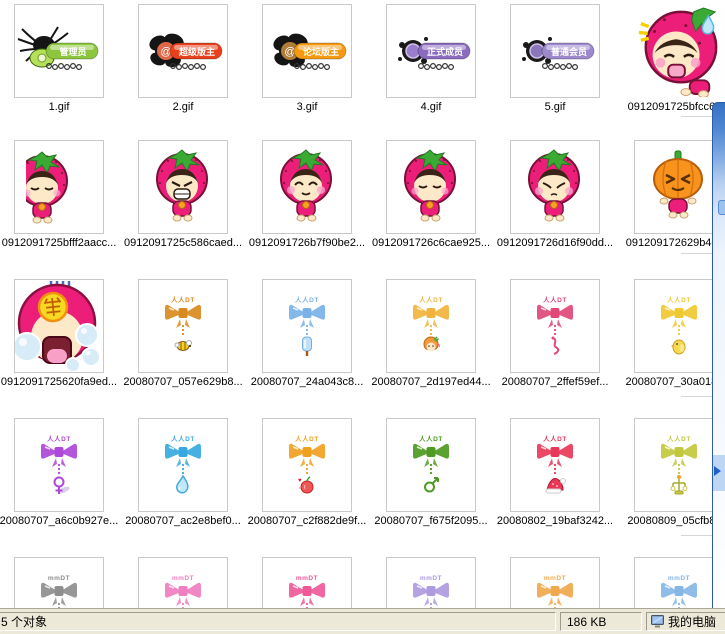 The height and width of the screenshot is (634, 725). What do you see at coordinates (601, 621) in the screenshot?
I see `status-size: 186 KB` at bounding box center [601, 621].